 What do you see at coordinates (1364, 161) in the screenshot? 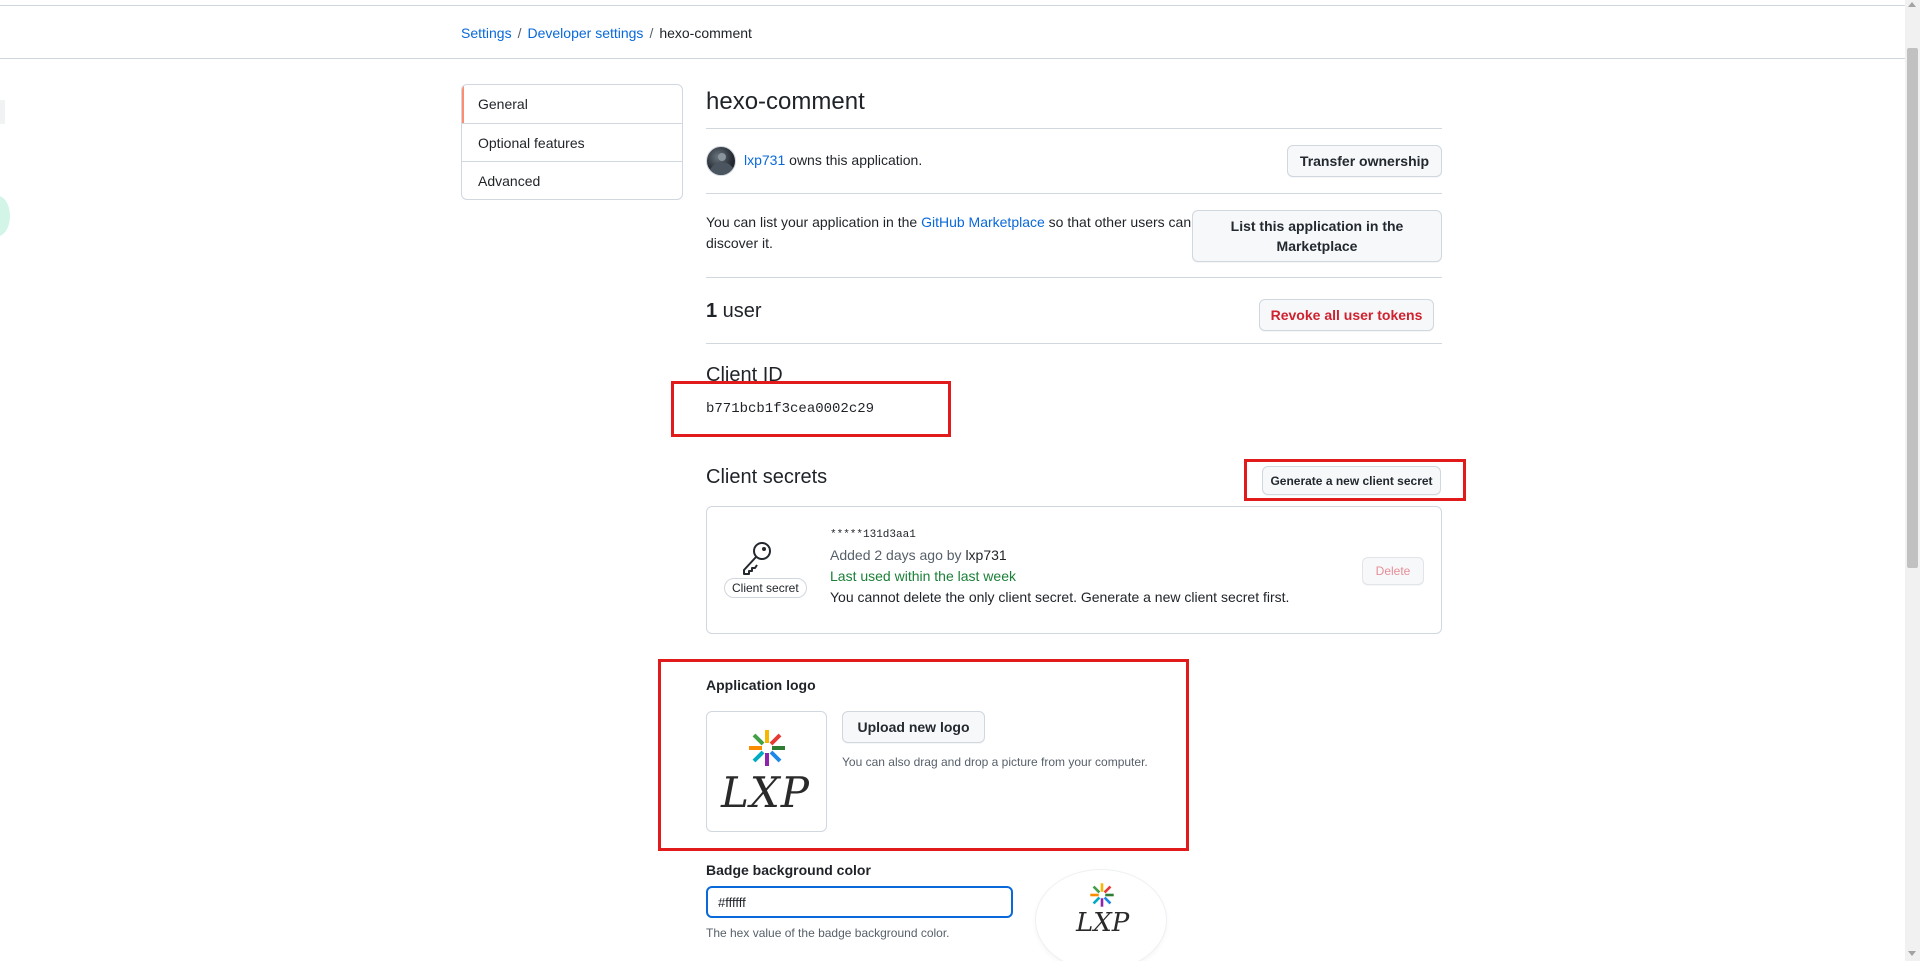
I see `transfer-ownership-button: Transfer ownership` at bounding box center [1364, 161].